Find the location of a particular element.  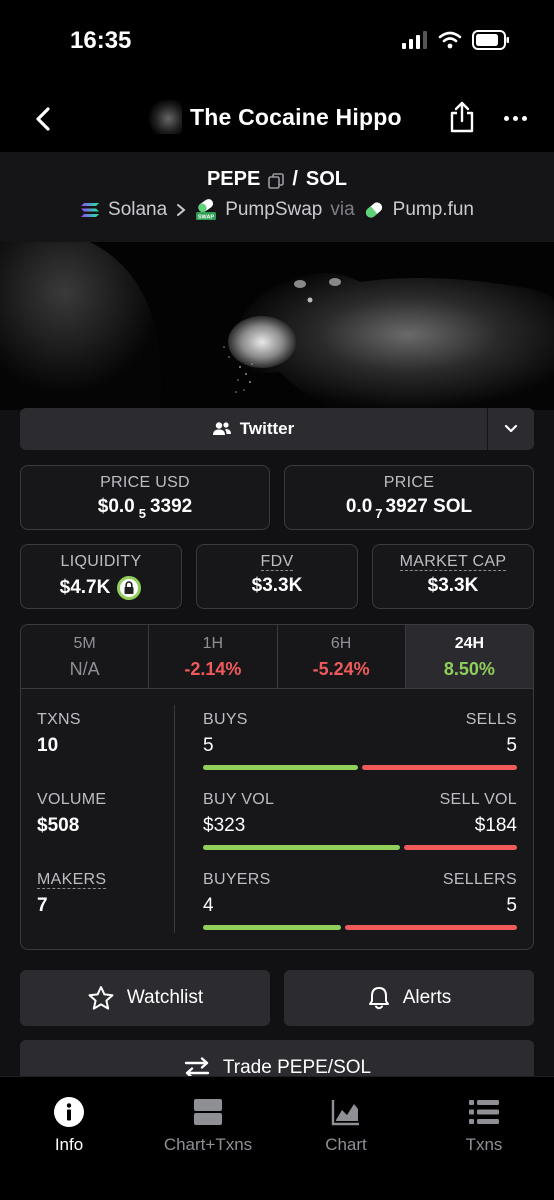

tab-chart-txns: Chart+Txns is located at coordinates (208, 1126).